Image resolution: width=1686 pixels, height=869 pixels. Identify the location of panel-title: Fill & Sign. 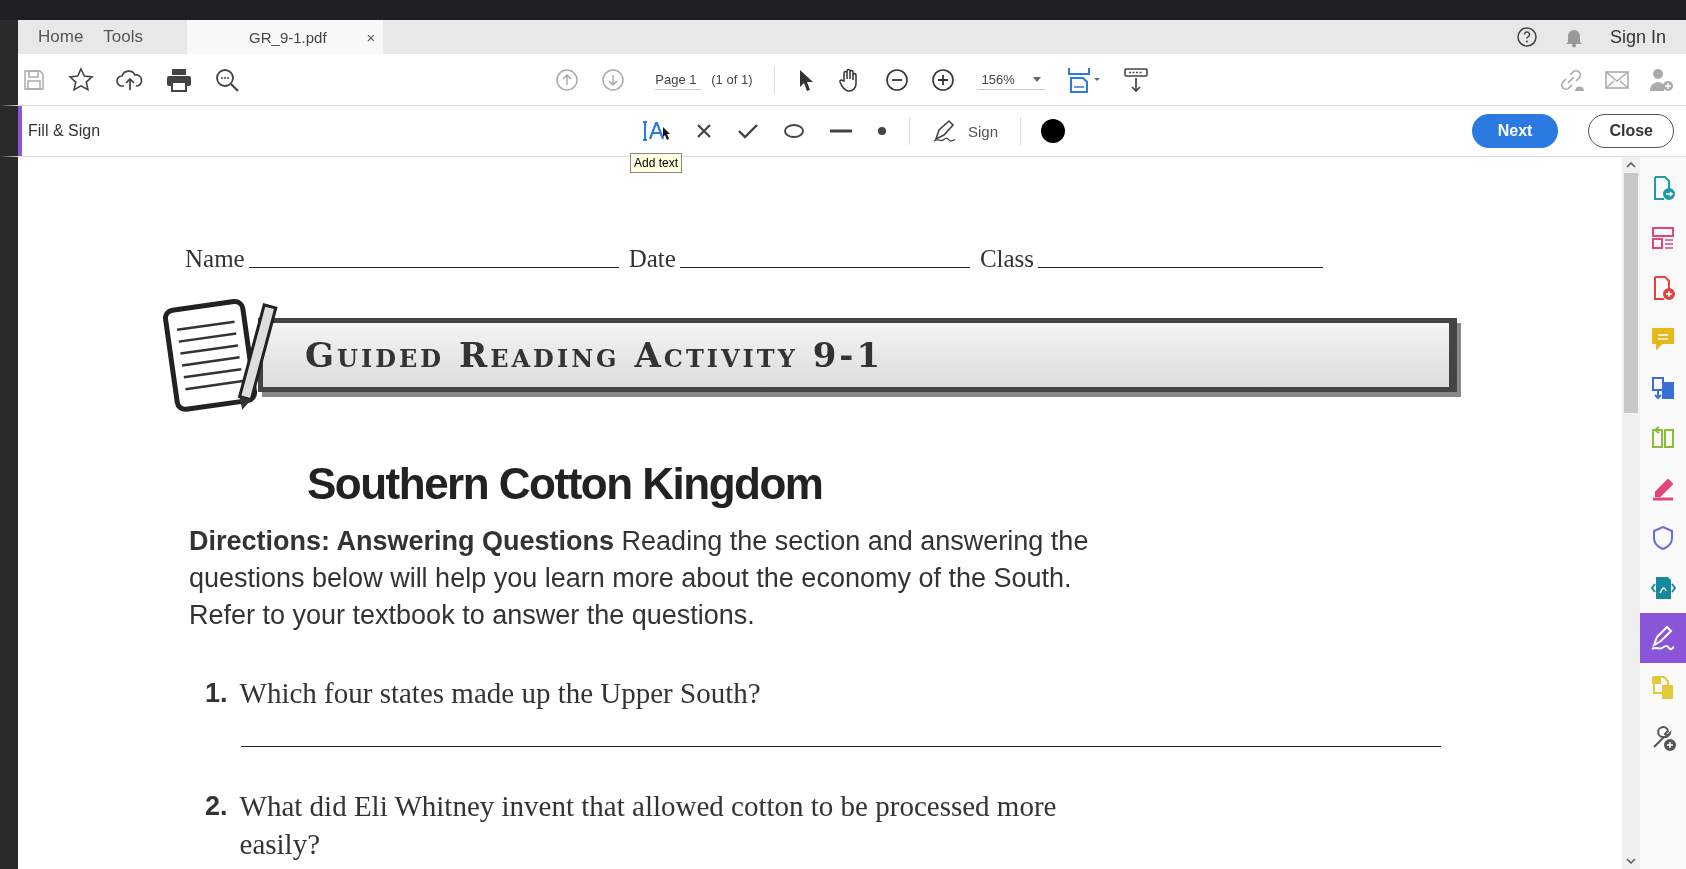
(64, 131).